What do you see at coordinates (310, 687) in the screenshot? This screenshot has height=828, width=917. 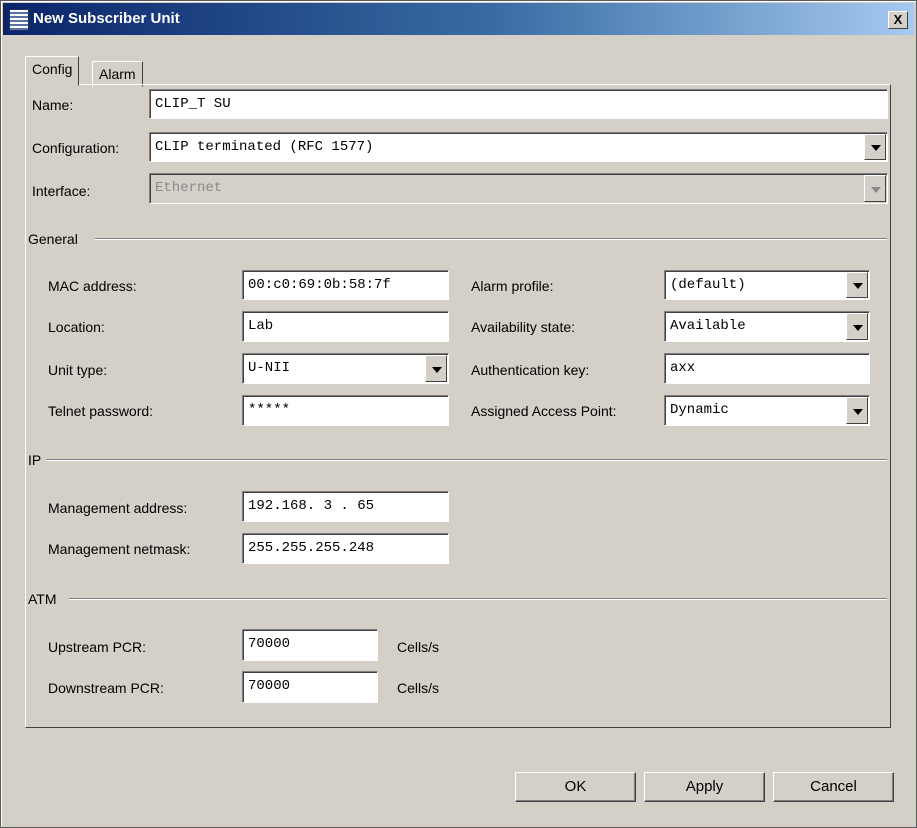 I see `downstream-pcr-field: 70000` at bounding box center [310, 687].